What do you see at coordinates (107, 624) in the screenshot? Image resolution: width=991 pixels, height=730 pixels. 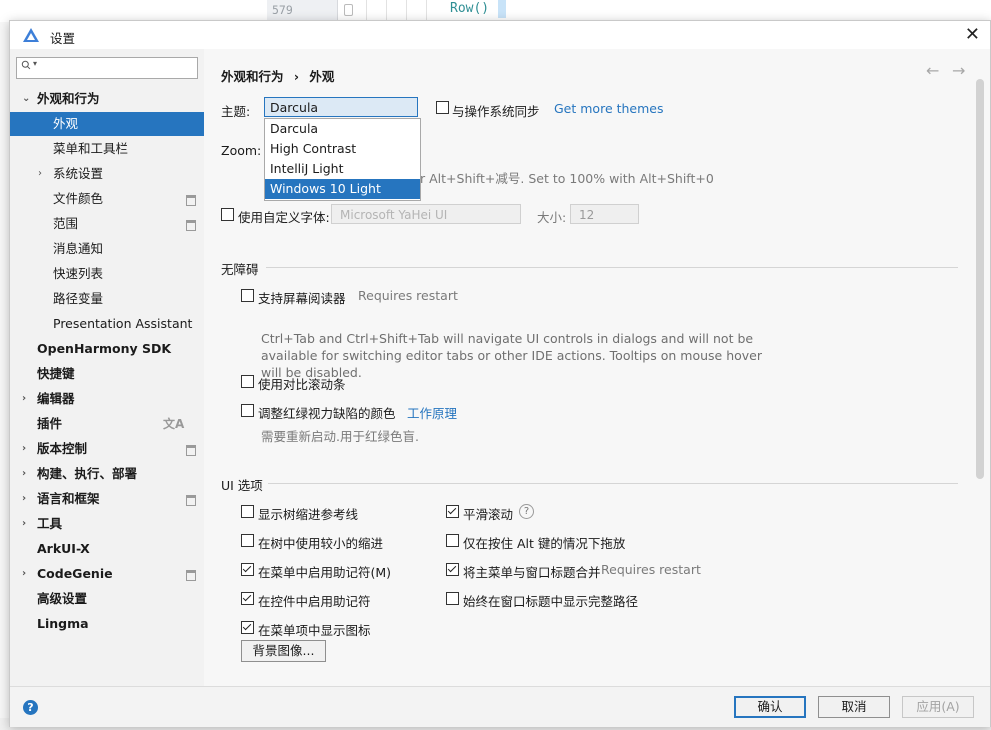 I see `sidebar-item-lingma: Lingma` at bounding box center [107, 624].